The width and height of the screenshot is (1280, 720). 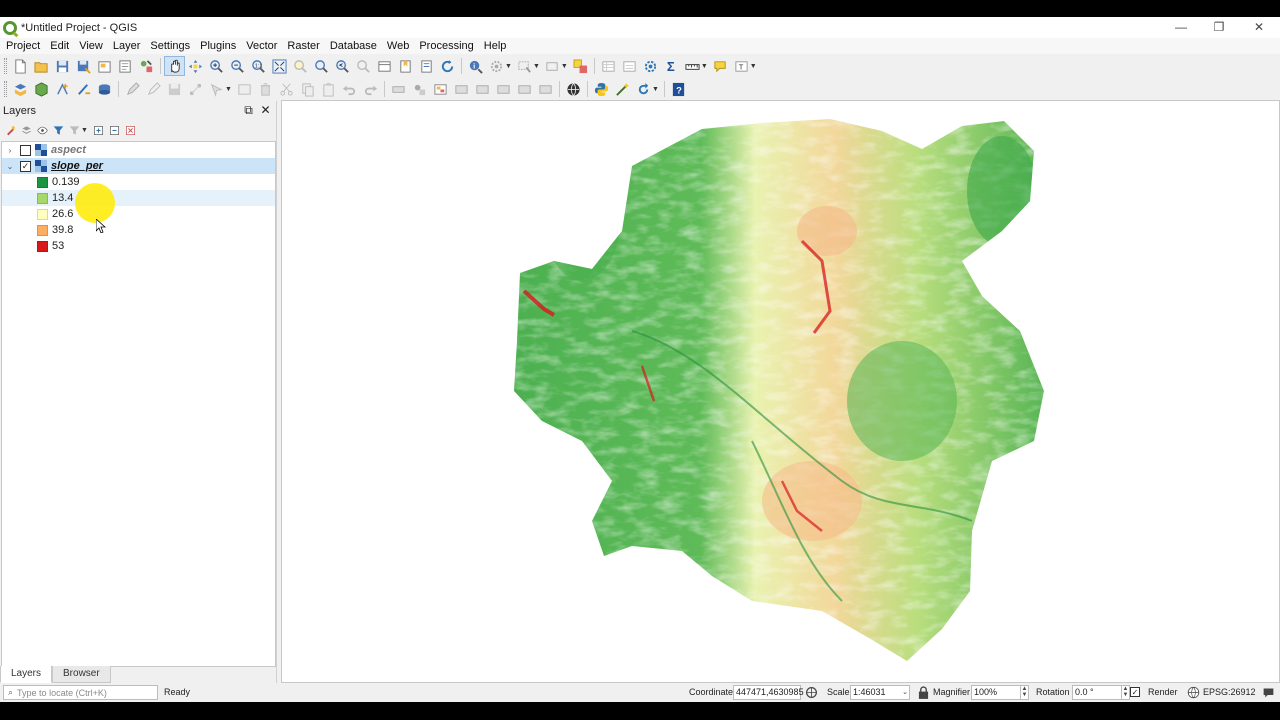 I want to click on deselect-all-button, so click(x=580, y=66).